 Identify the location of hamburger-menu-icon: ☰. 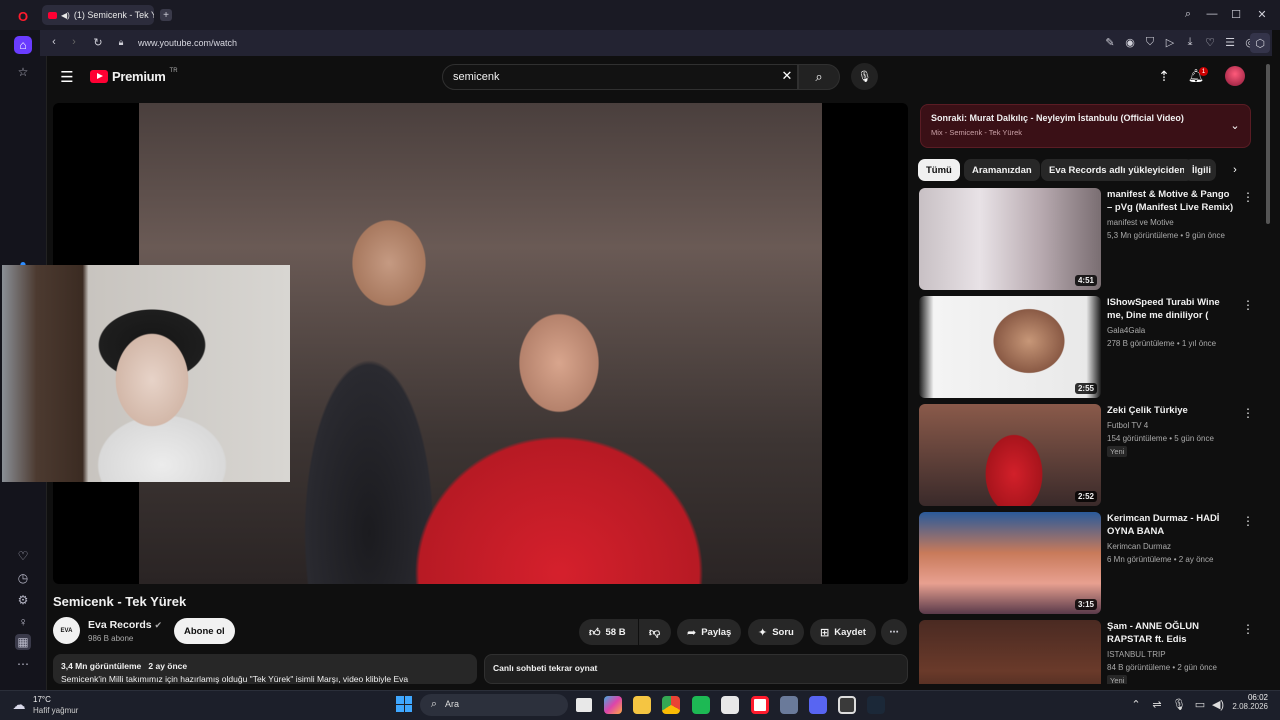
(67, 77).